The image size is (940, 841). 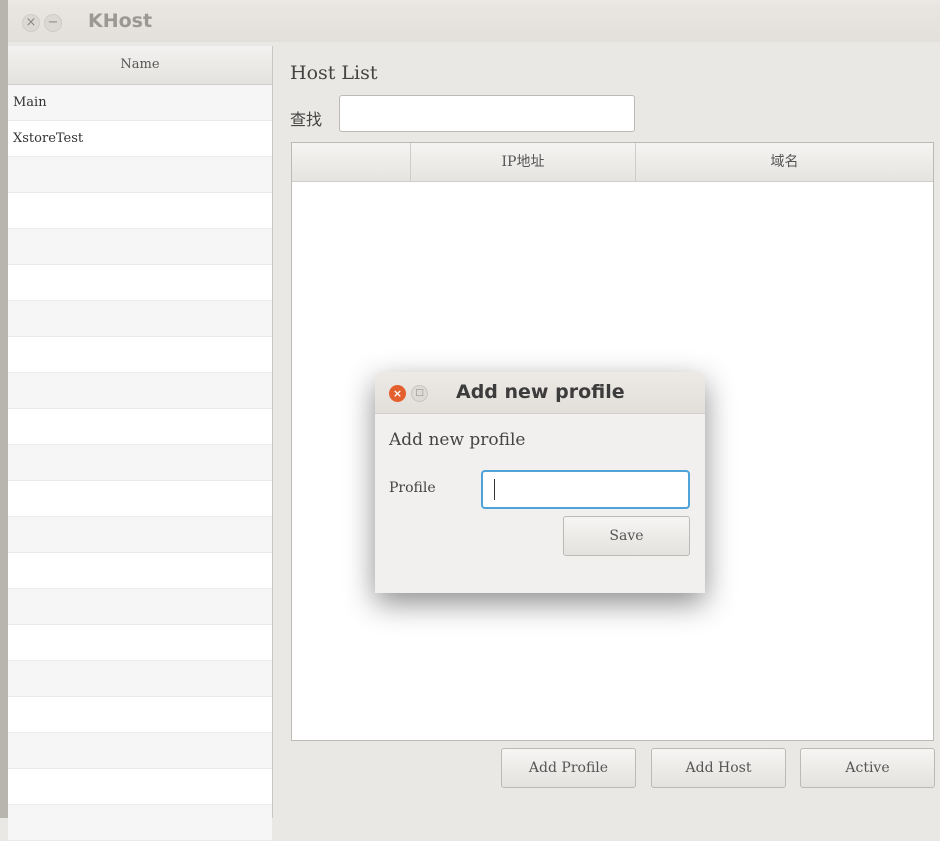 What do you see at coordinates (397, 393) in the screenshot?
I see `dialog-close-icon: ×` at bounding box center [397, 393].